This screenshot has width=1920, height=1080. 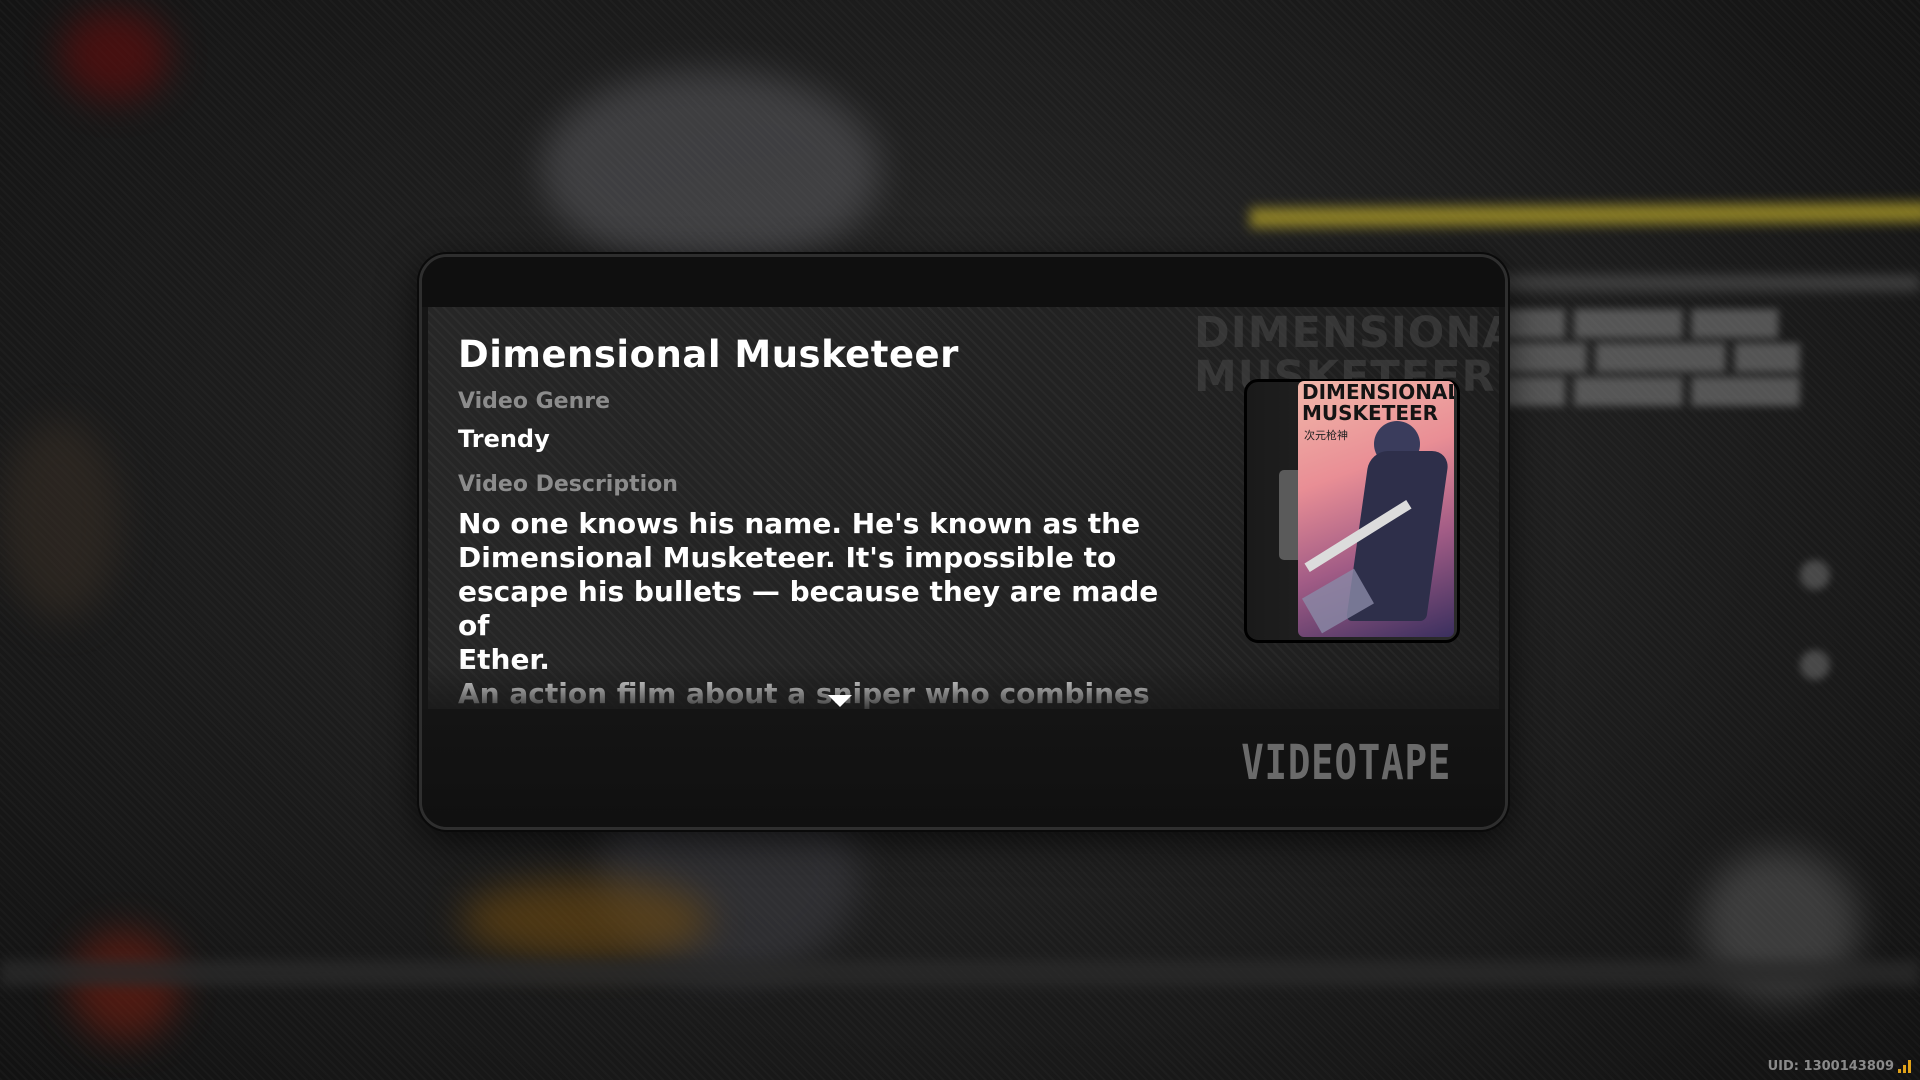 I want to click on item-category-label: VIDEOTAPE, so click(x=1346, y=763).